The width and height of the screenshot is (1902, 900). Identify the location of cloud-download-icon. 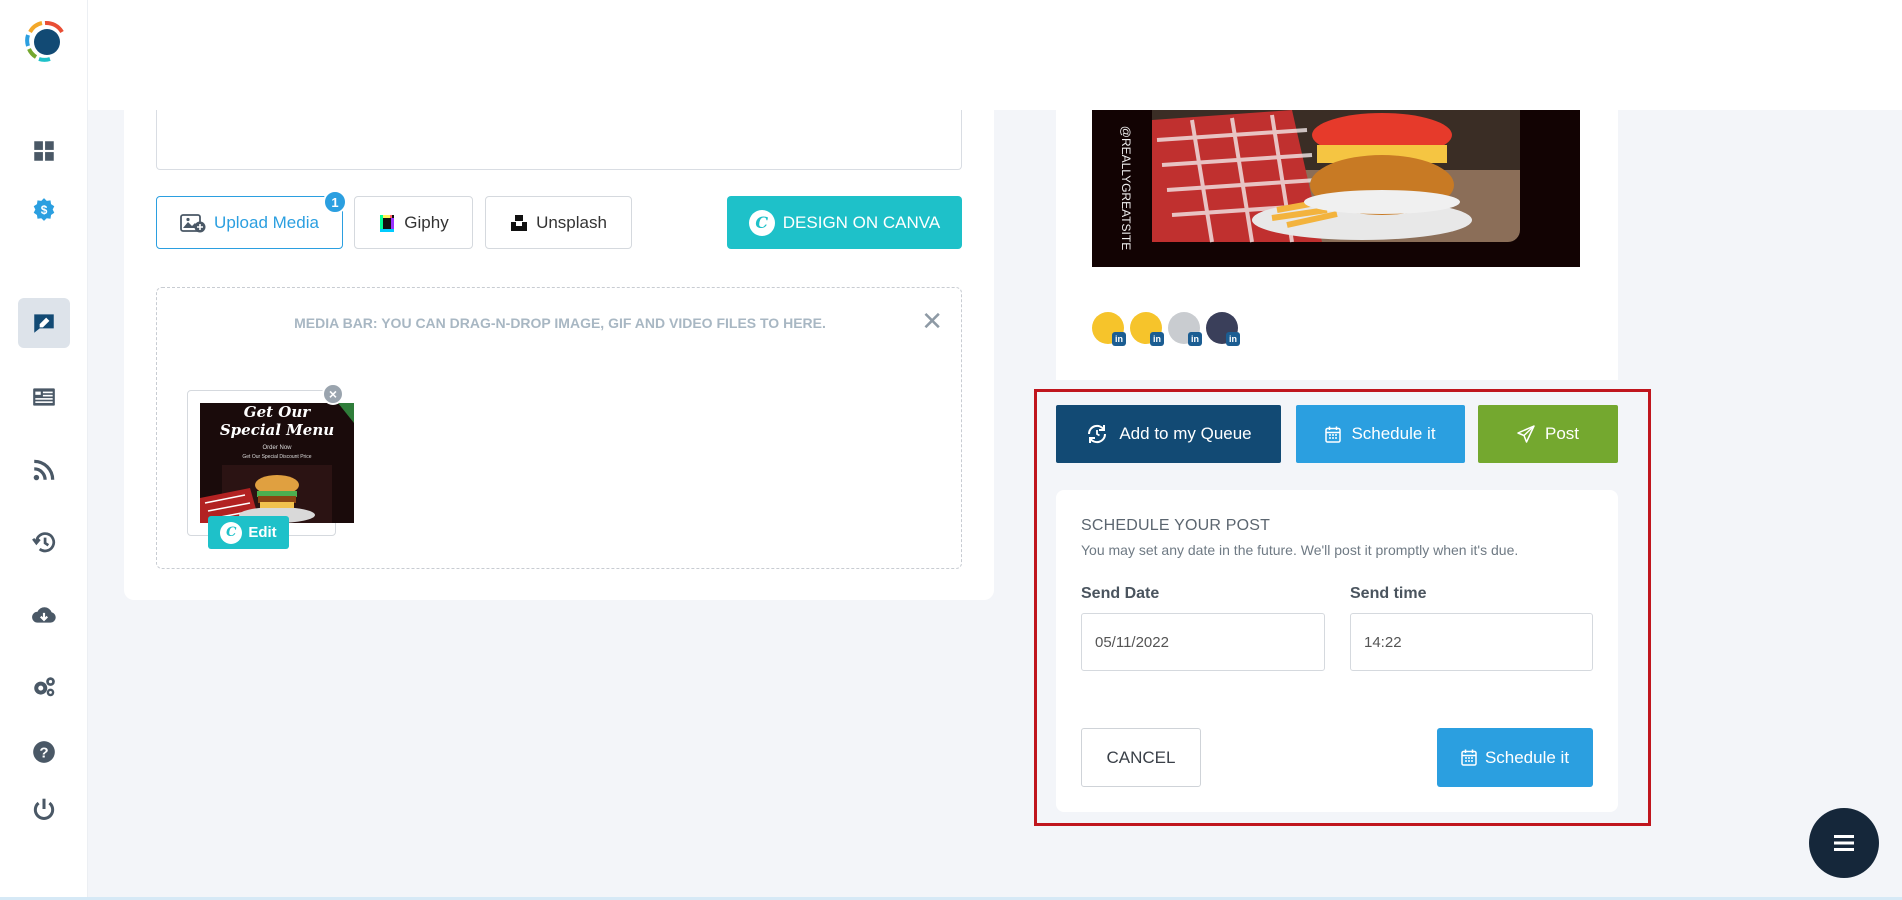
(44, 615).